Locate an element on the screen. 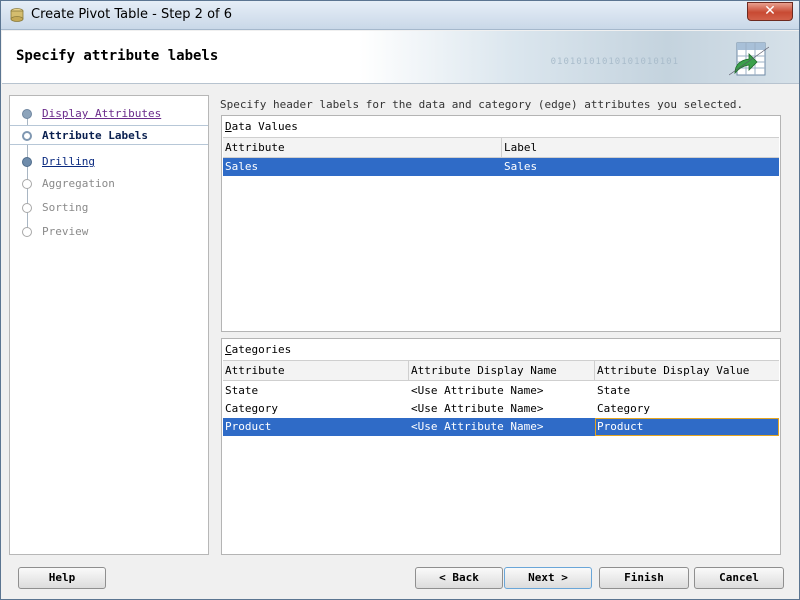 Image resolution: width=800 pixels, height=600 pixels. step-done-icon is located at coordinates (27, 114).